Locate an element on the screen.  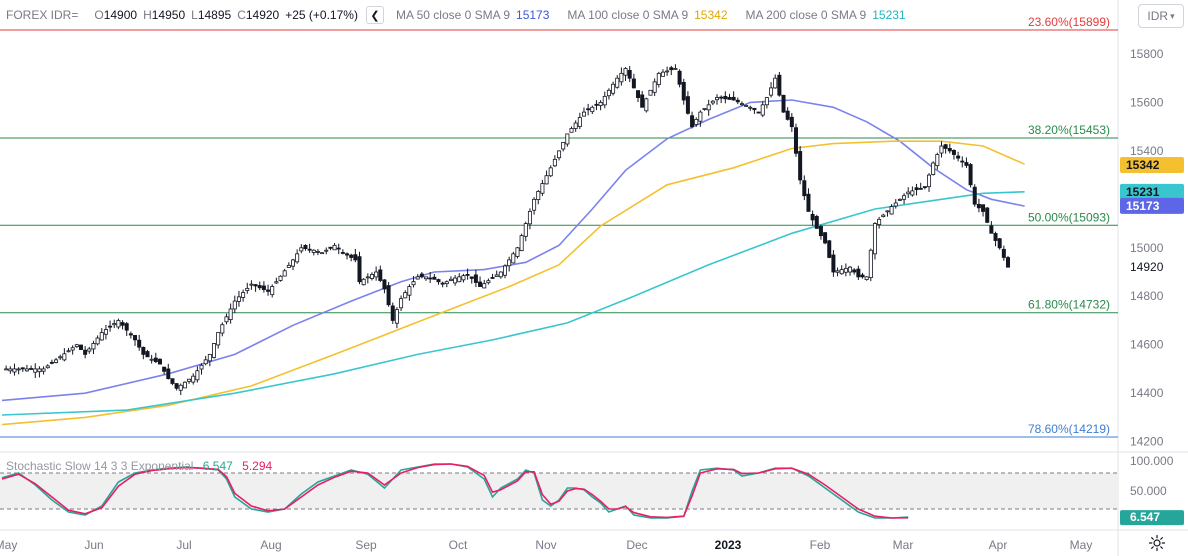
last-price-label: 14920 is located at coordinates (1147, 267).